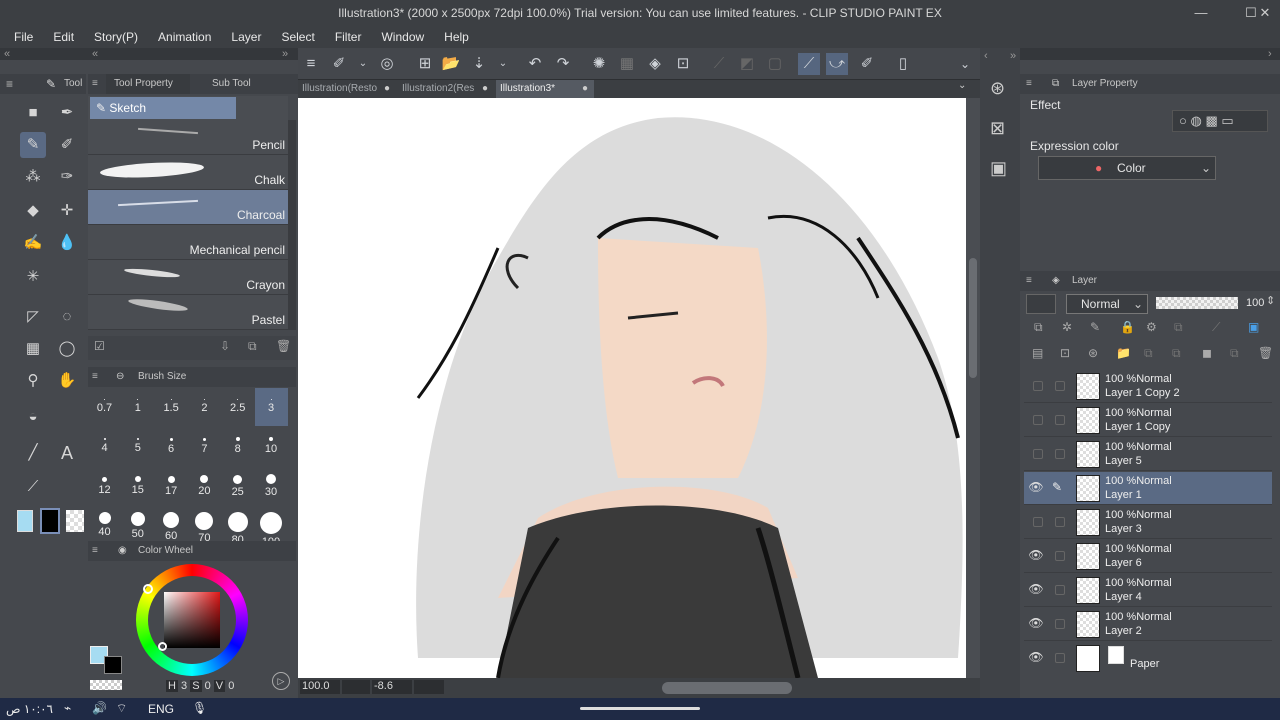 The height and width of the screenshot is (720, 1280). Describe the element at coordinates (1067, 327) in the screenshot. I see `reference-layer-icon: ✲` at that location.